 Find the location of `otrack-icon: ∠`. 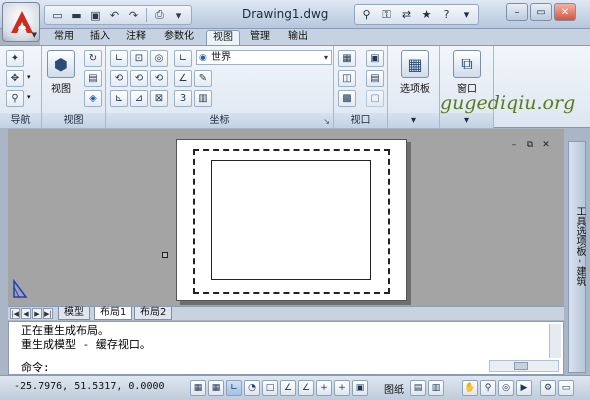

otrack-icon: ∠ is located at coordinates (288, 388).